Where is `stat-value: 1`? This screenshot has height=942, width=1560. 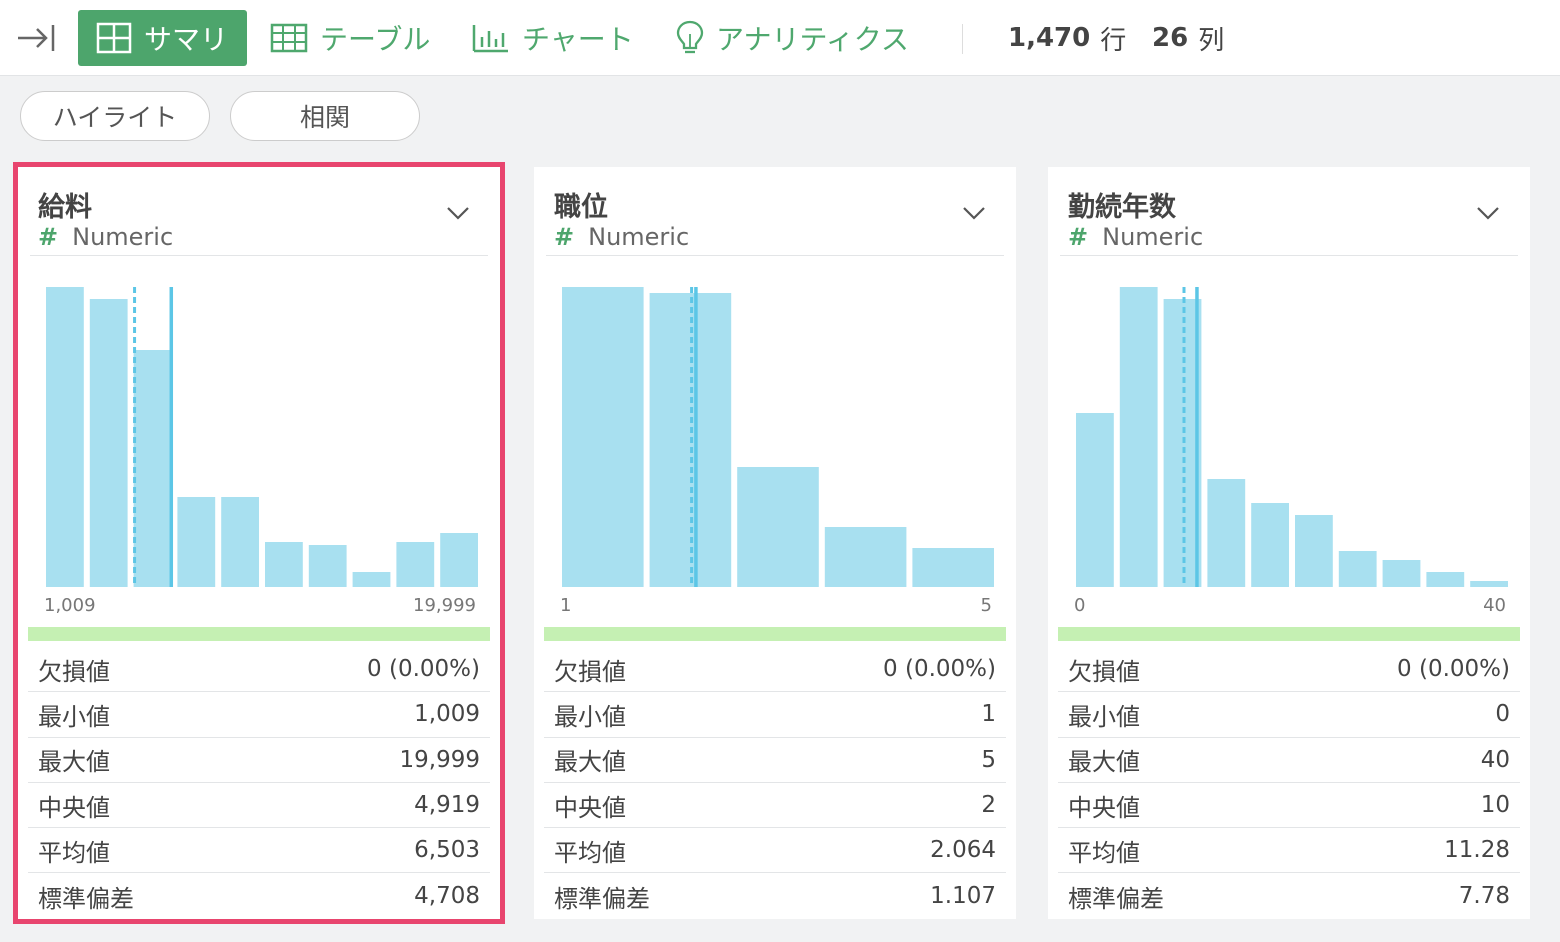 stat-value: 1 is located at coordinates (988, 714).